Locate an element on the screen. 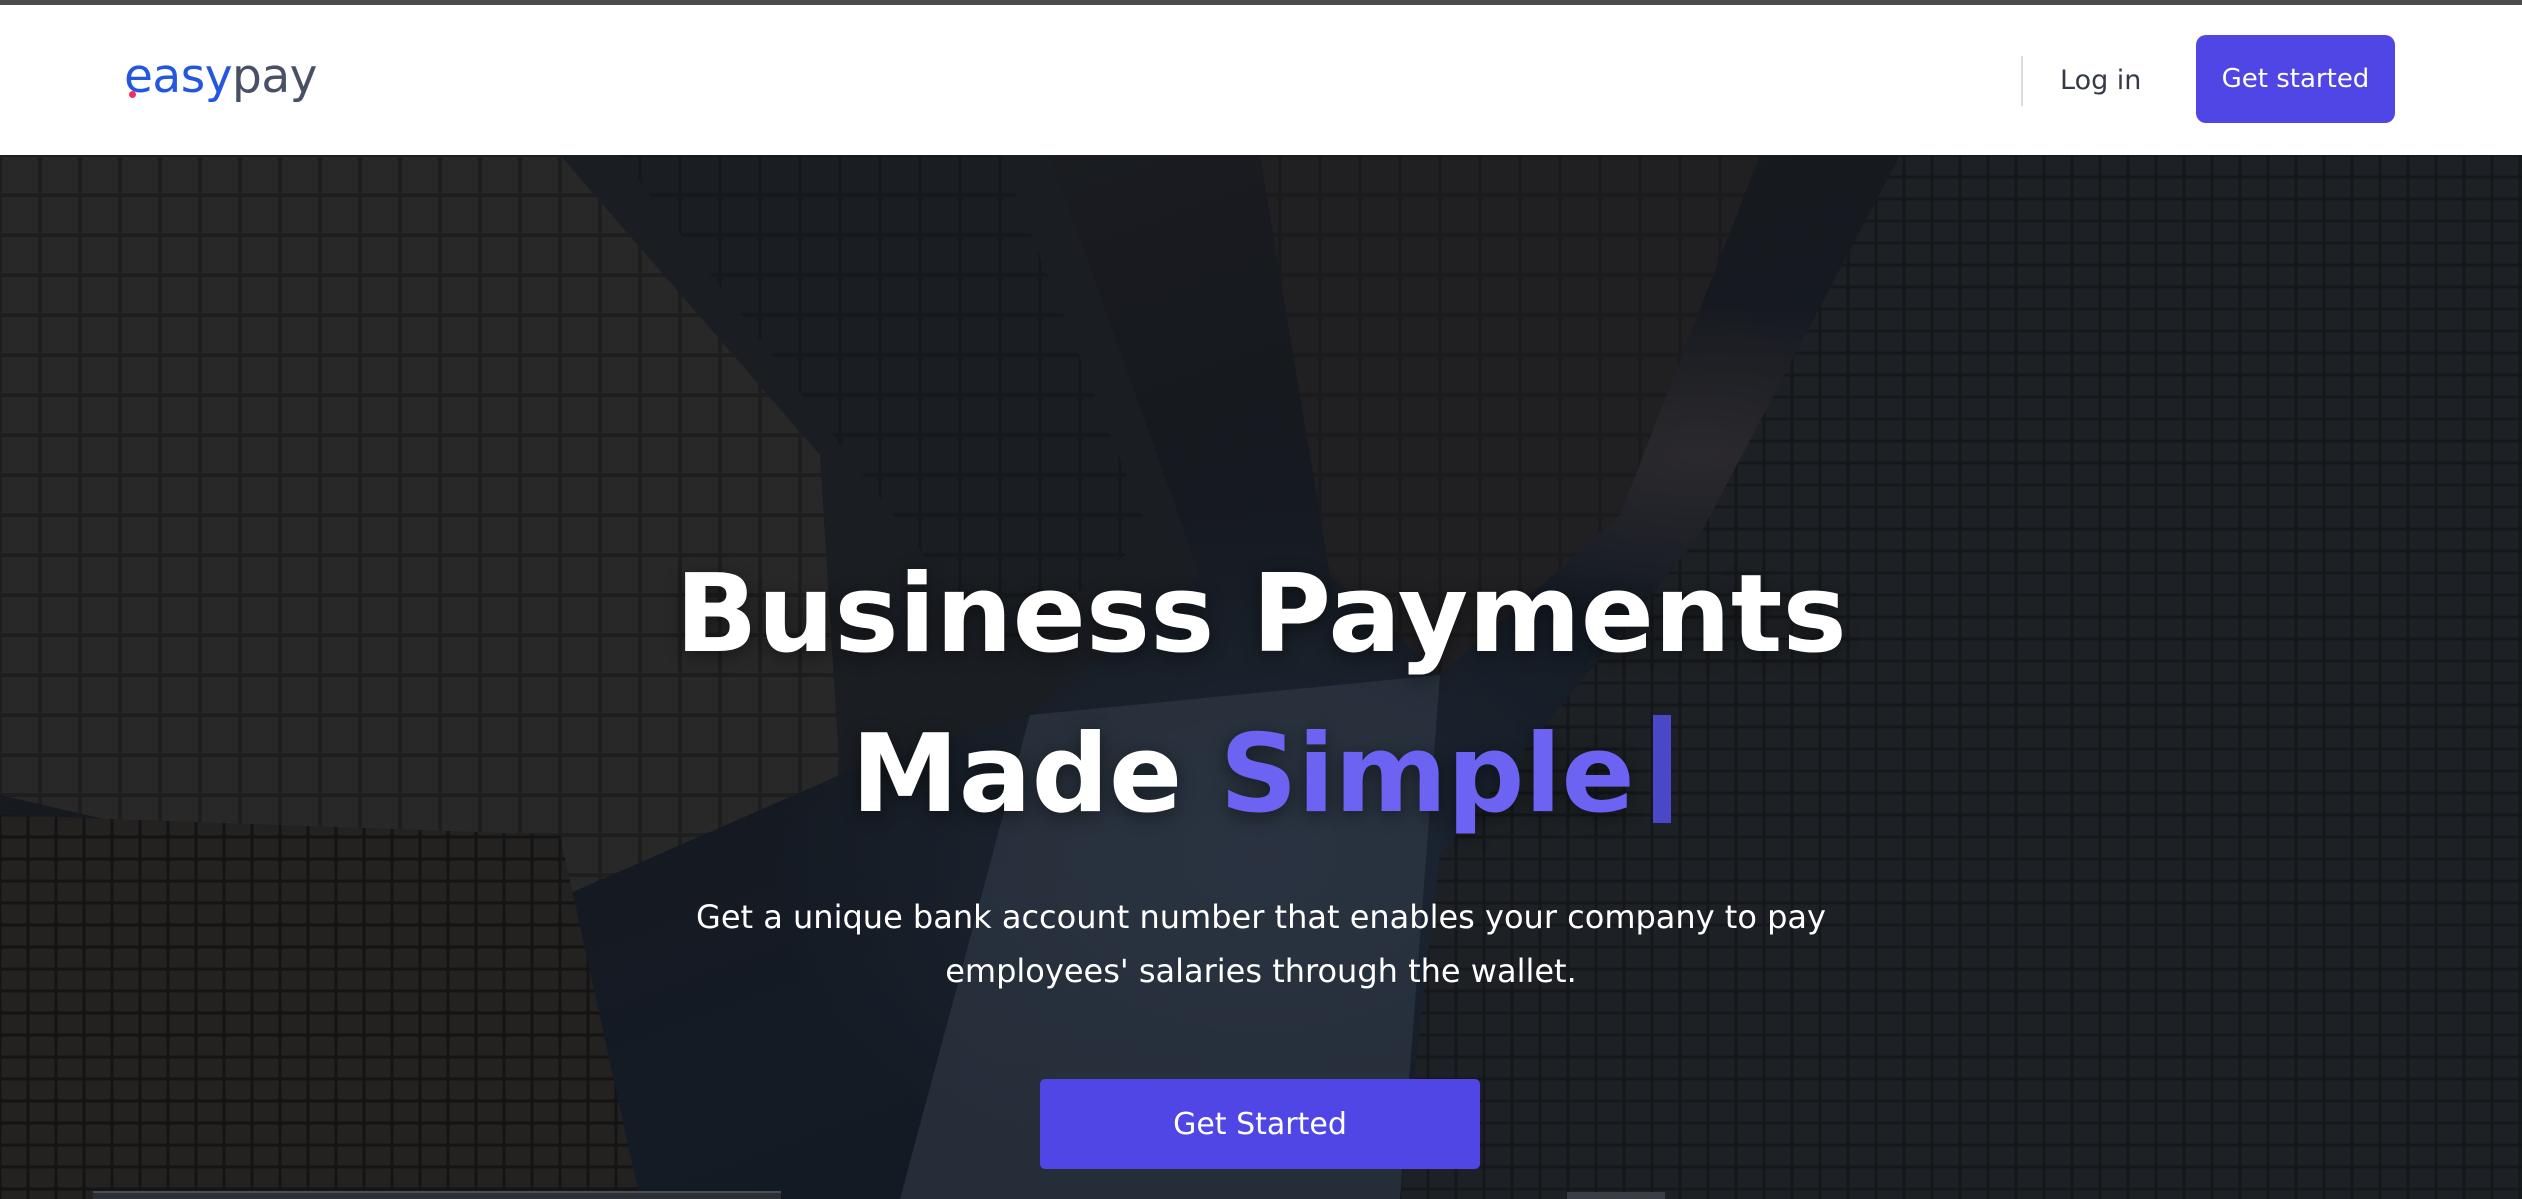 The width and height of the screenshot is (2522, 1199). easypay-logo: easypay is located at coordinates (220, 77).